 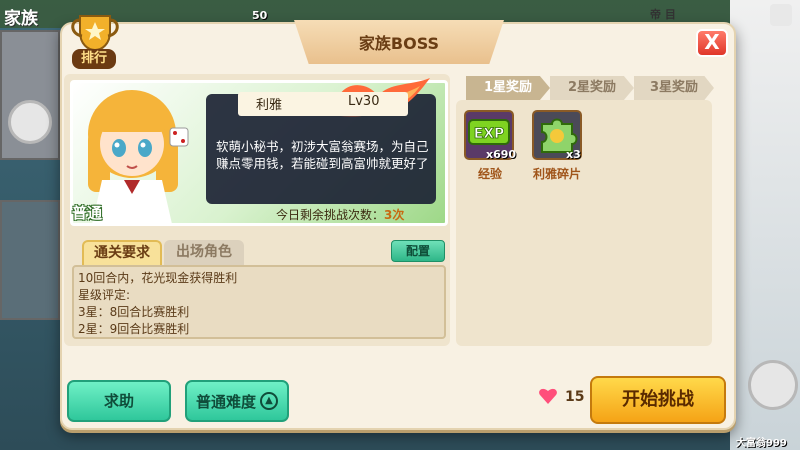 I want to click on tab-3-star-rewards: 3星奖励, so click(x=674, y=88).